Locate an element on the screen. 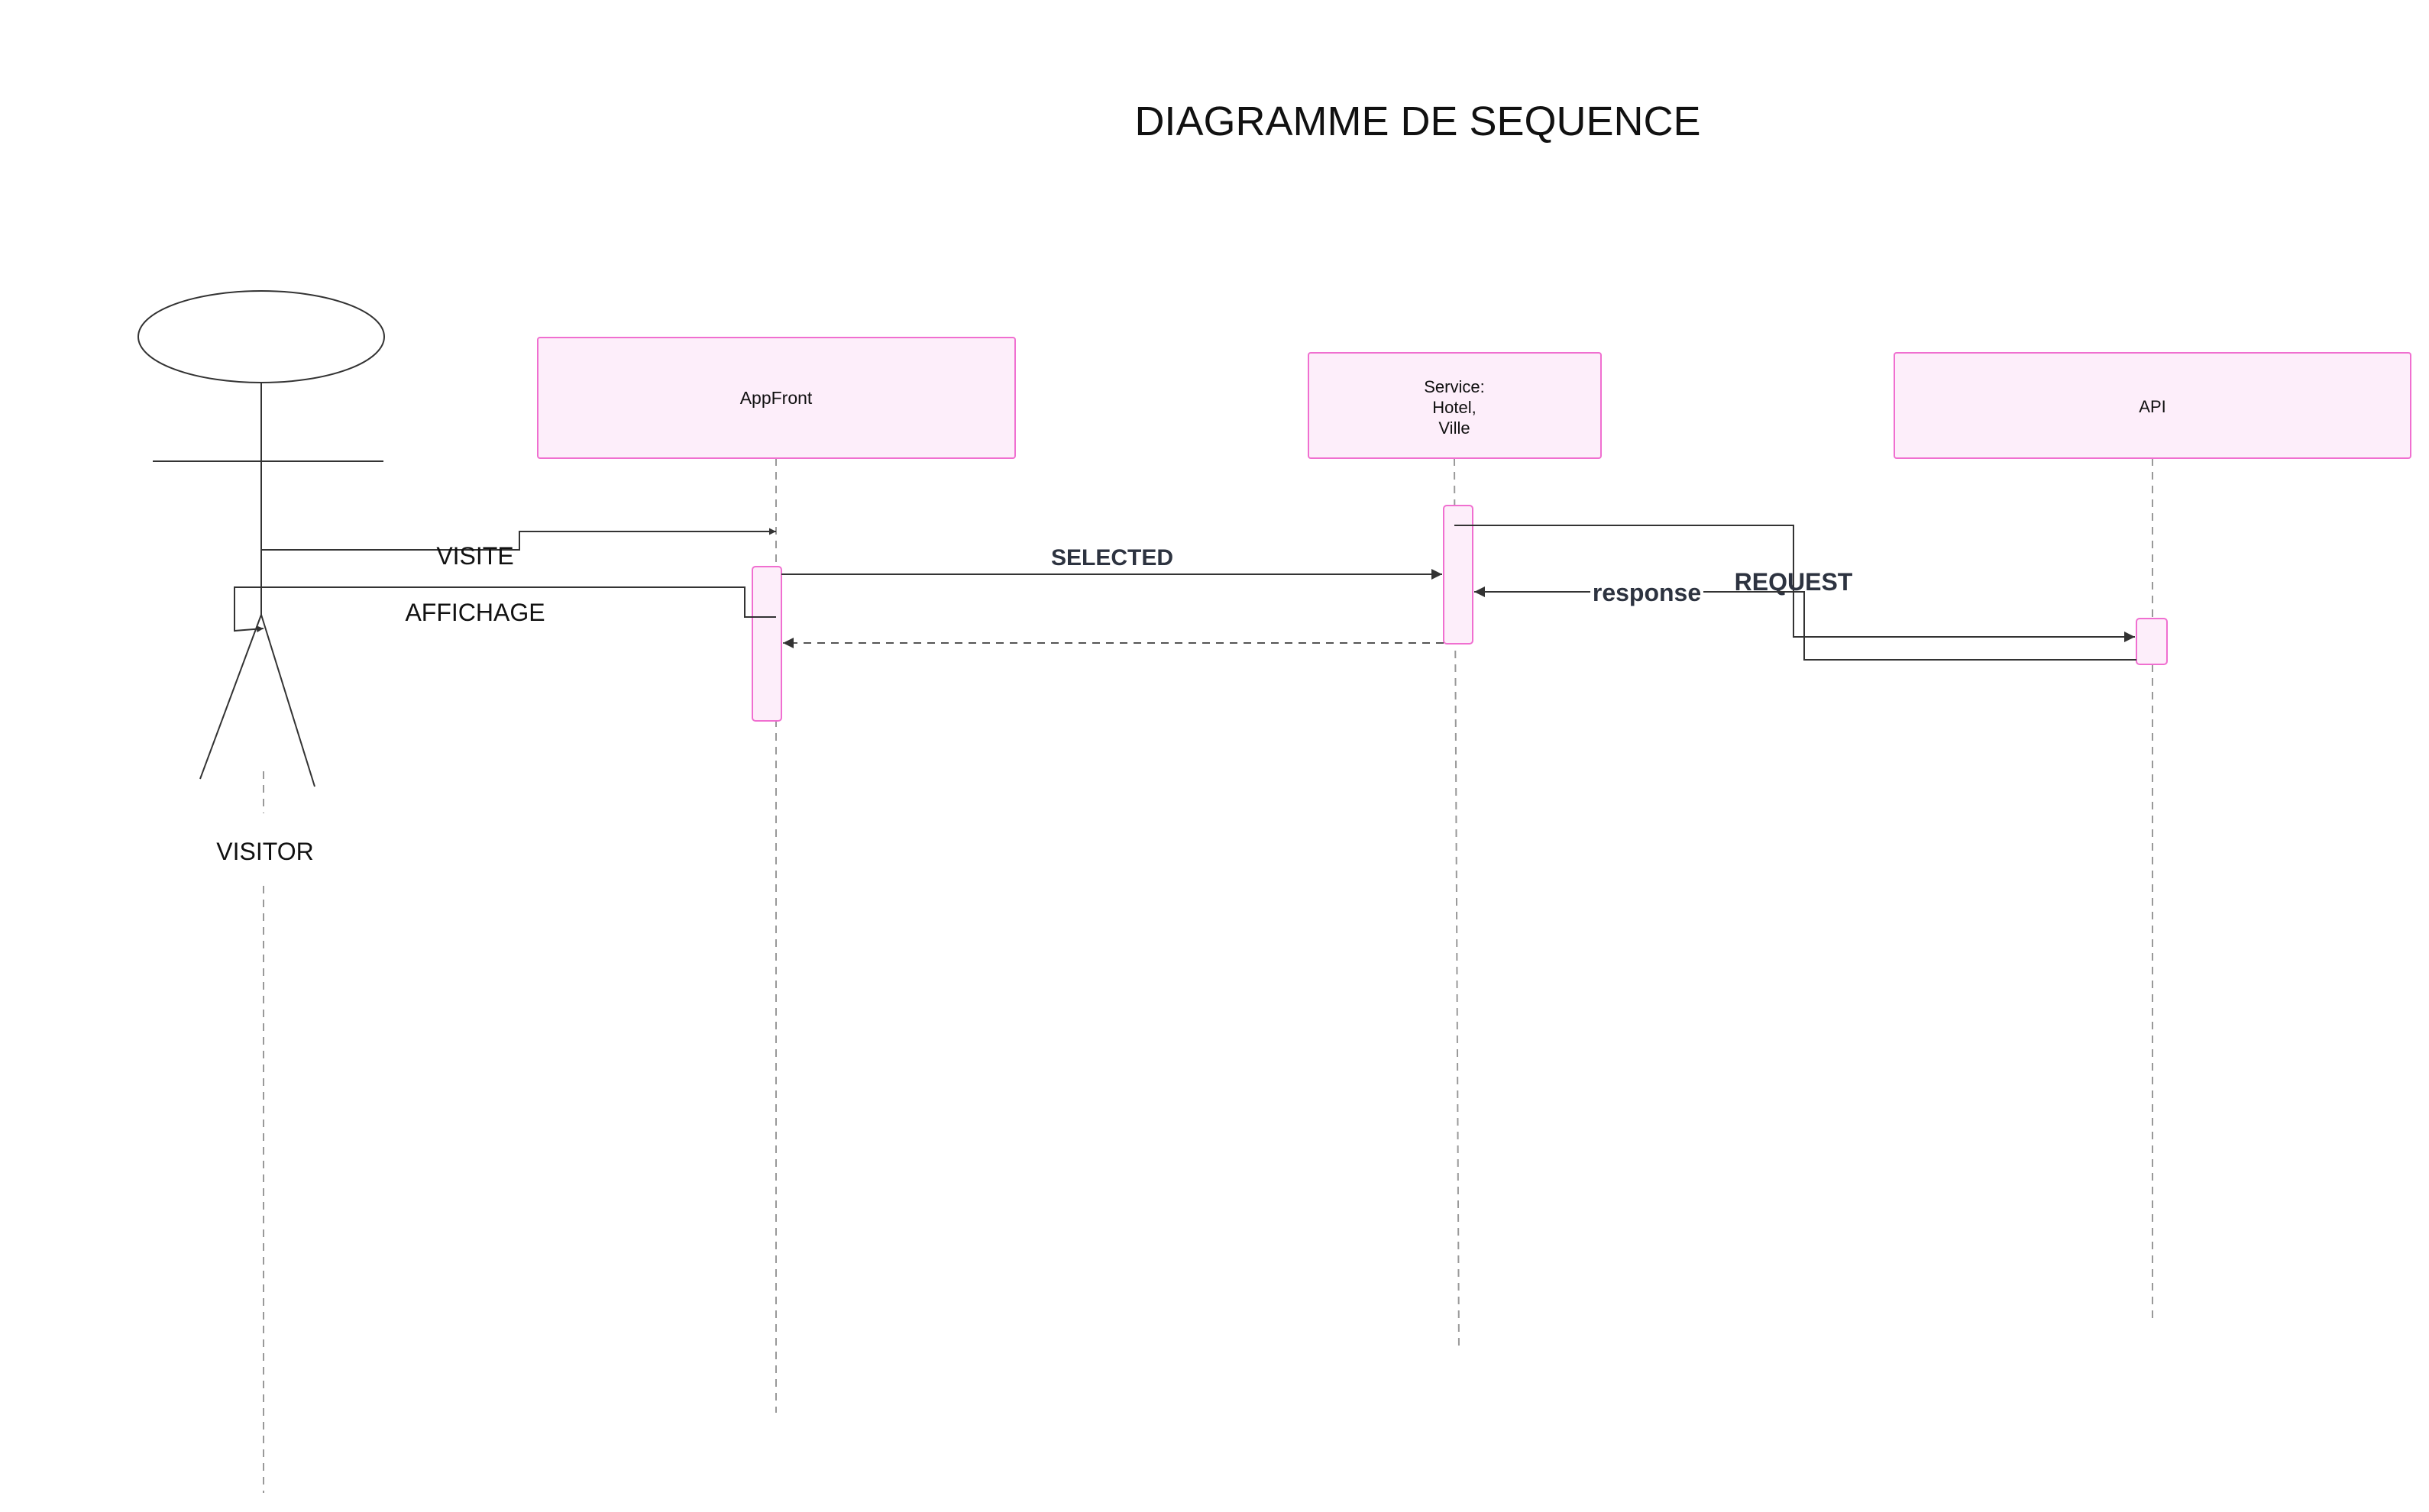  participant-service: Service: Hotel, Ville is located at coordinates (1455, 406).